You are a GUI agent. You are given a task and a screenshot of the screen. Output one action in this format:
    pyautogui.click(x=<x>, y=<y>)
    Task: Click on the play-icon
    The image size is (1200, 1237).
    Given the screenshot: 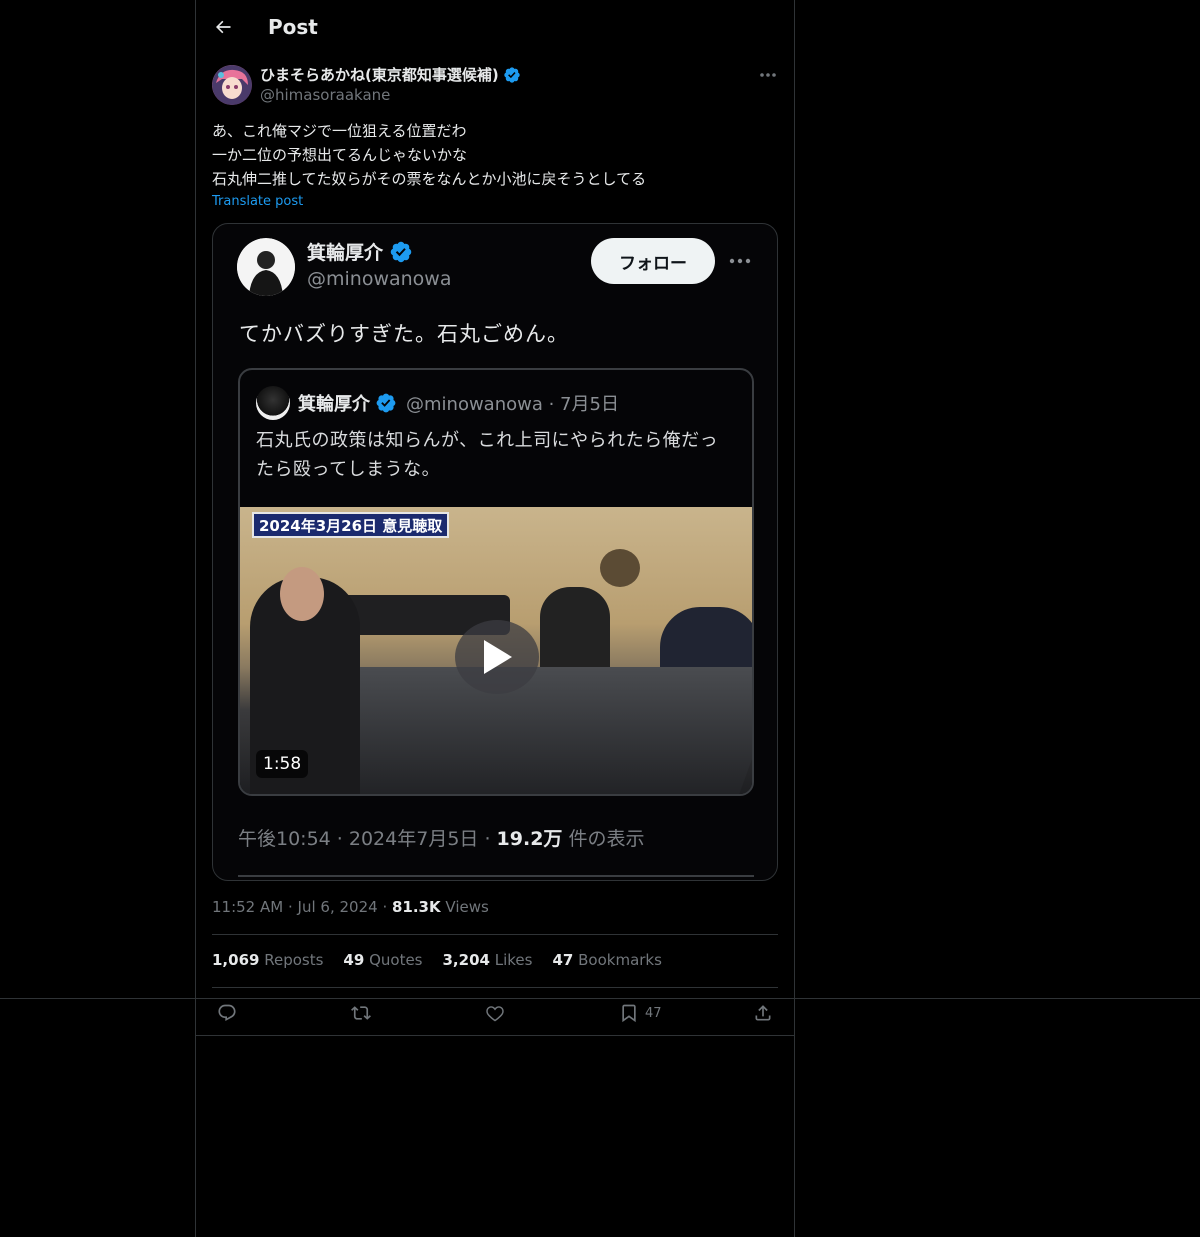 What is the action you would take?
    pyautogui.click(x=497, y=657)
    